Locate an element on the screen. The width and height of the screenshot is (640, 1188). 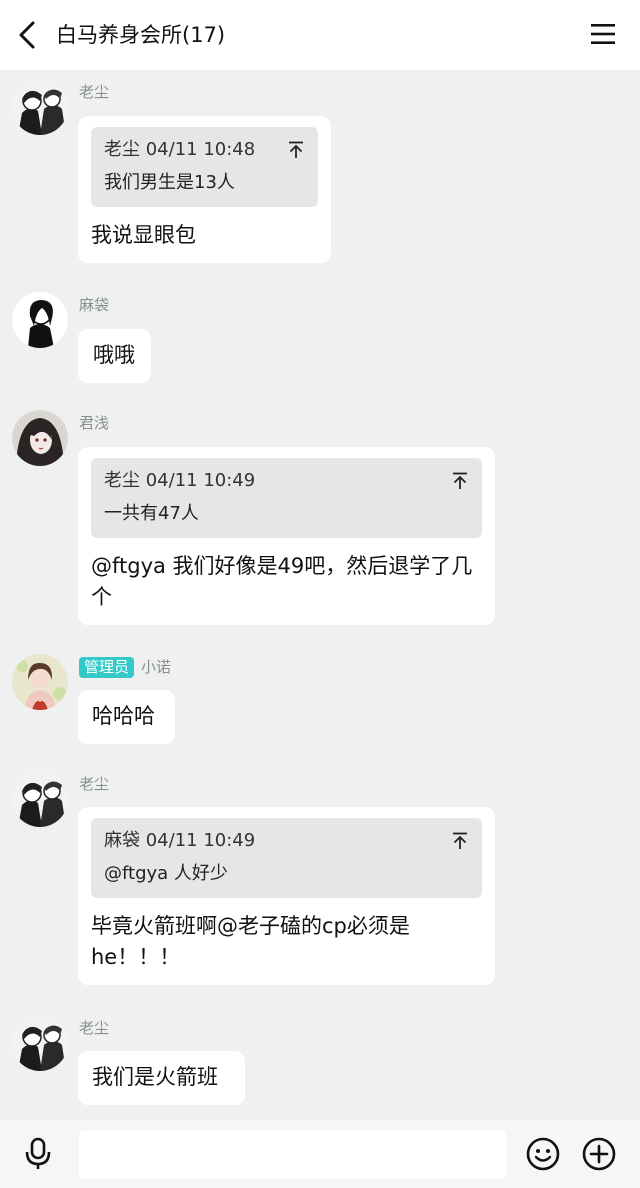
sender-name: 君浅 is located at coordinates (94, 423).